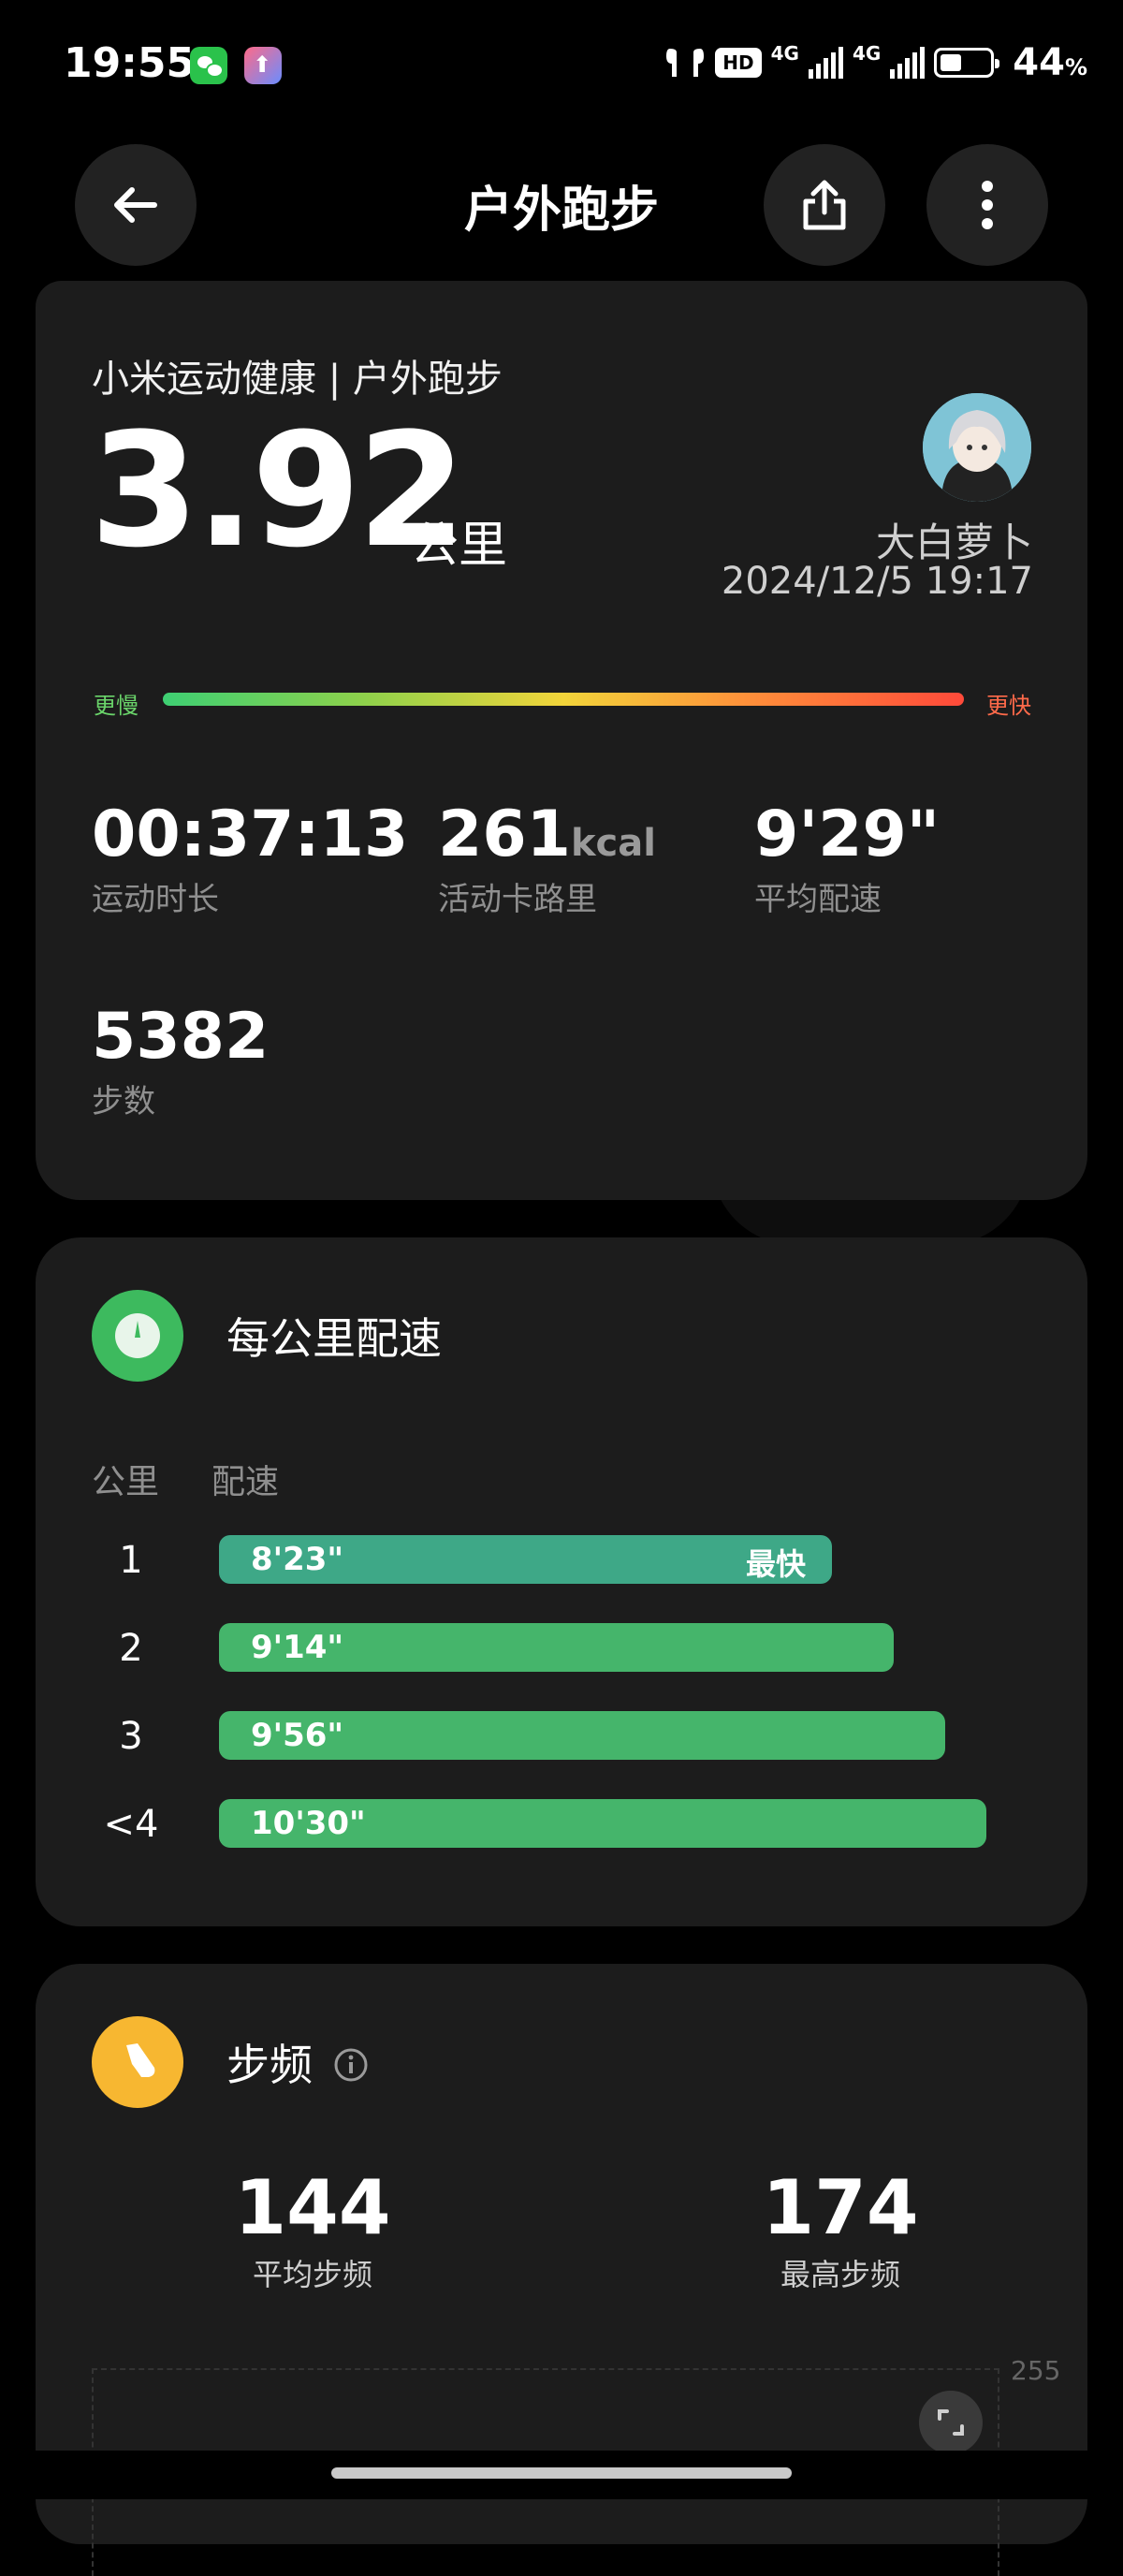  What do you see at coordinates (263, 65) in the screenshot?
I see `upload-app-notification-icon` at bounding box center [263, 65].